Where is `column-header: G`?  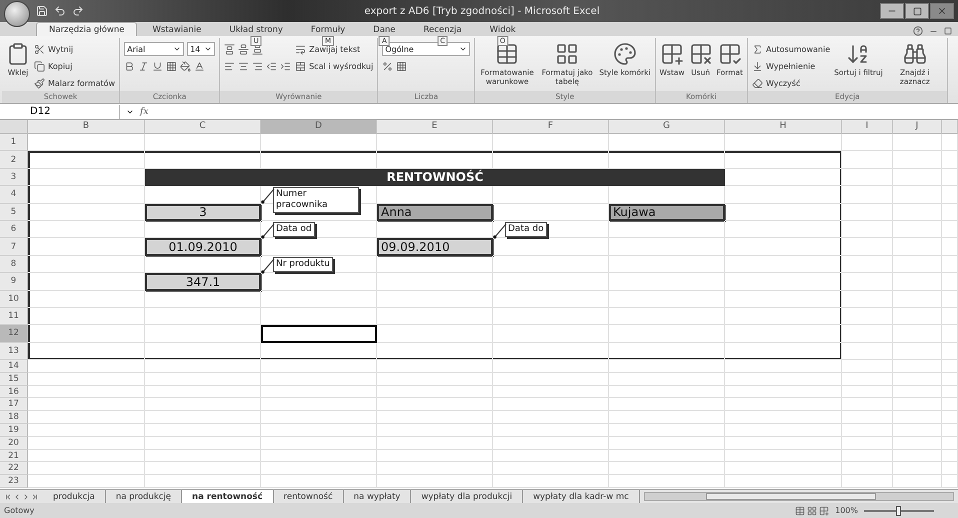 column-header: G is located at coordinates (667, 127).